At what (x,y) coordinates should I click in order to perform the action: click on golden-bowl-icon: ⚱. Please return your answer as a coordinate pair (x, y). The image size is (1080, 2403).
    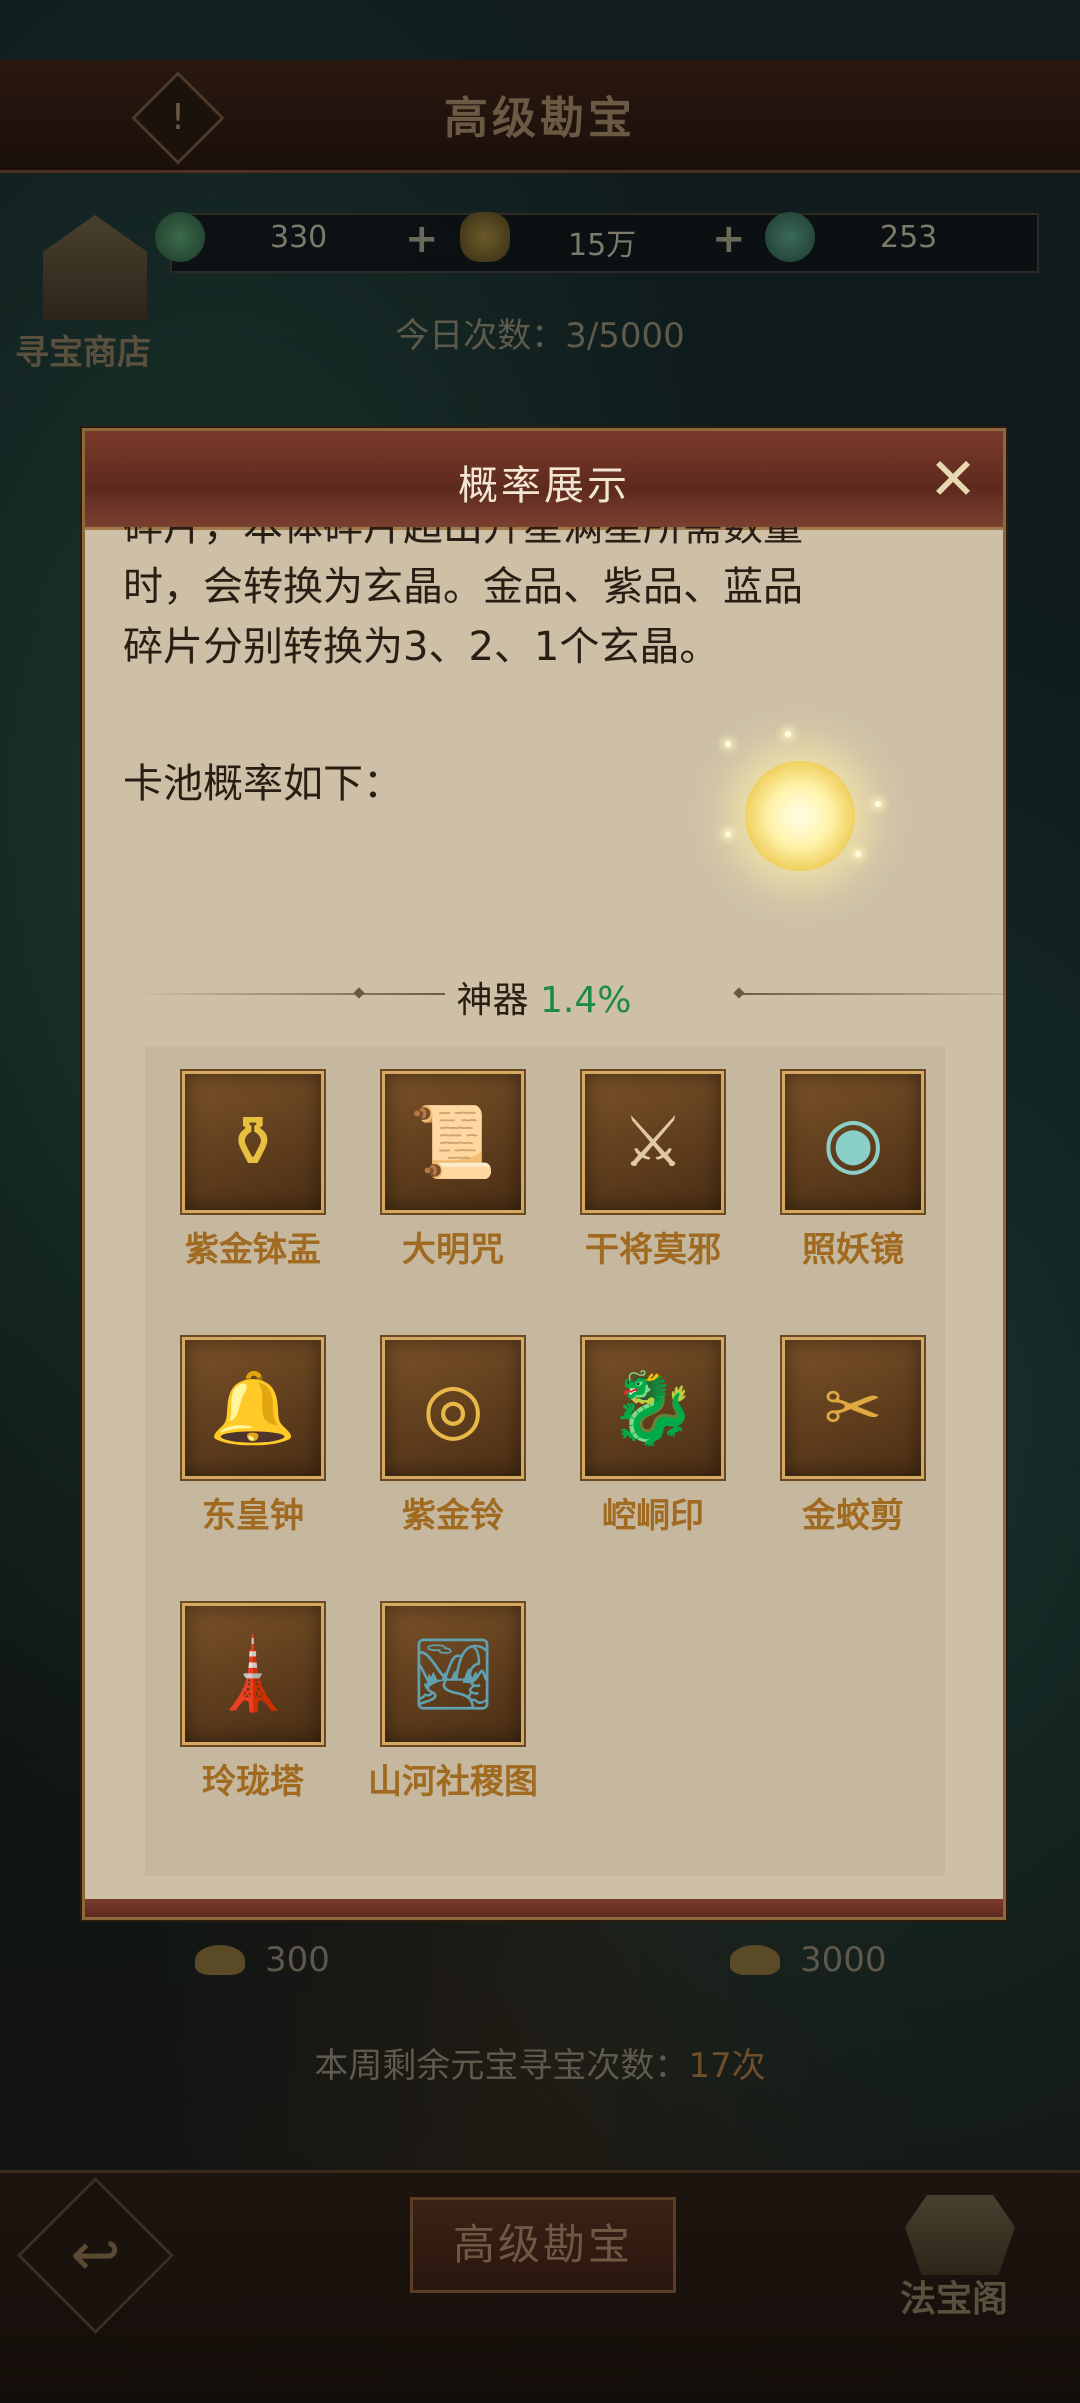
    Looking at the image, I should click on (253, 1142).